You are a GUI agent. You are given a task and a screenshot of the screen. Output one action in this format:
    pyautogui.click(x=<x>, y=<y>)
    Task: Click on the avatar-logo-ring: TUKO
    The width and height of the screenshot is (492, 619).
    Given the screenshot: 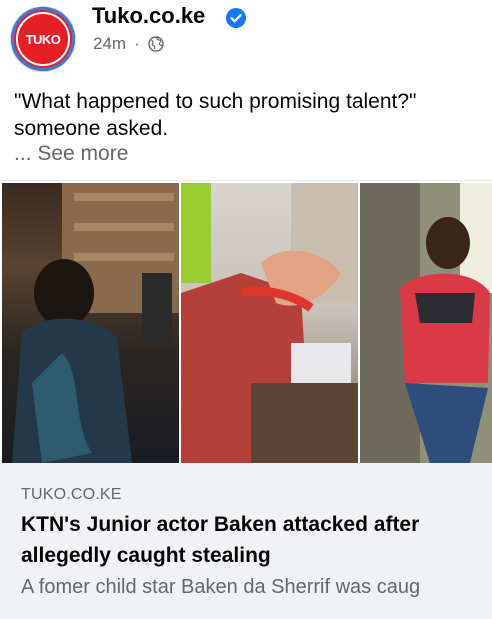 What is the action you would take?
    pyautogui.click(x=43, y=39)
    